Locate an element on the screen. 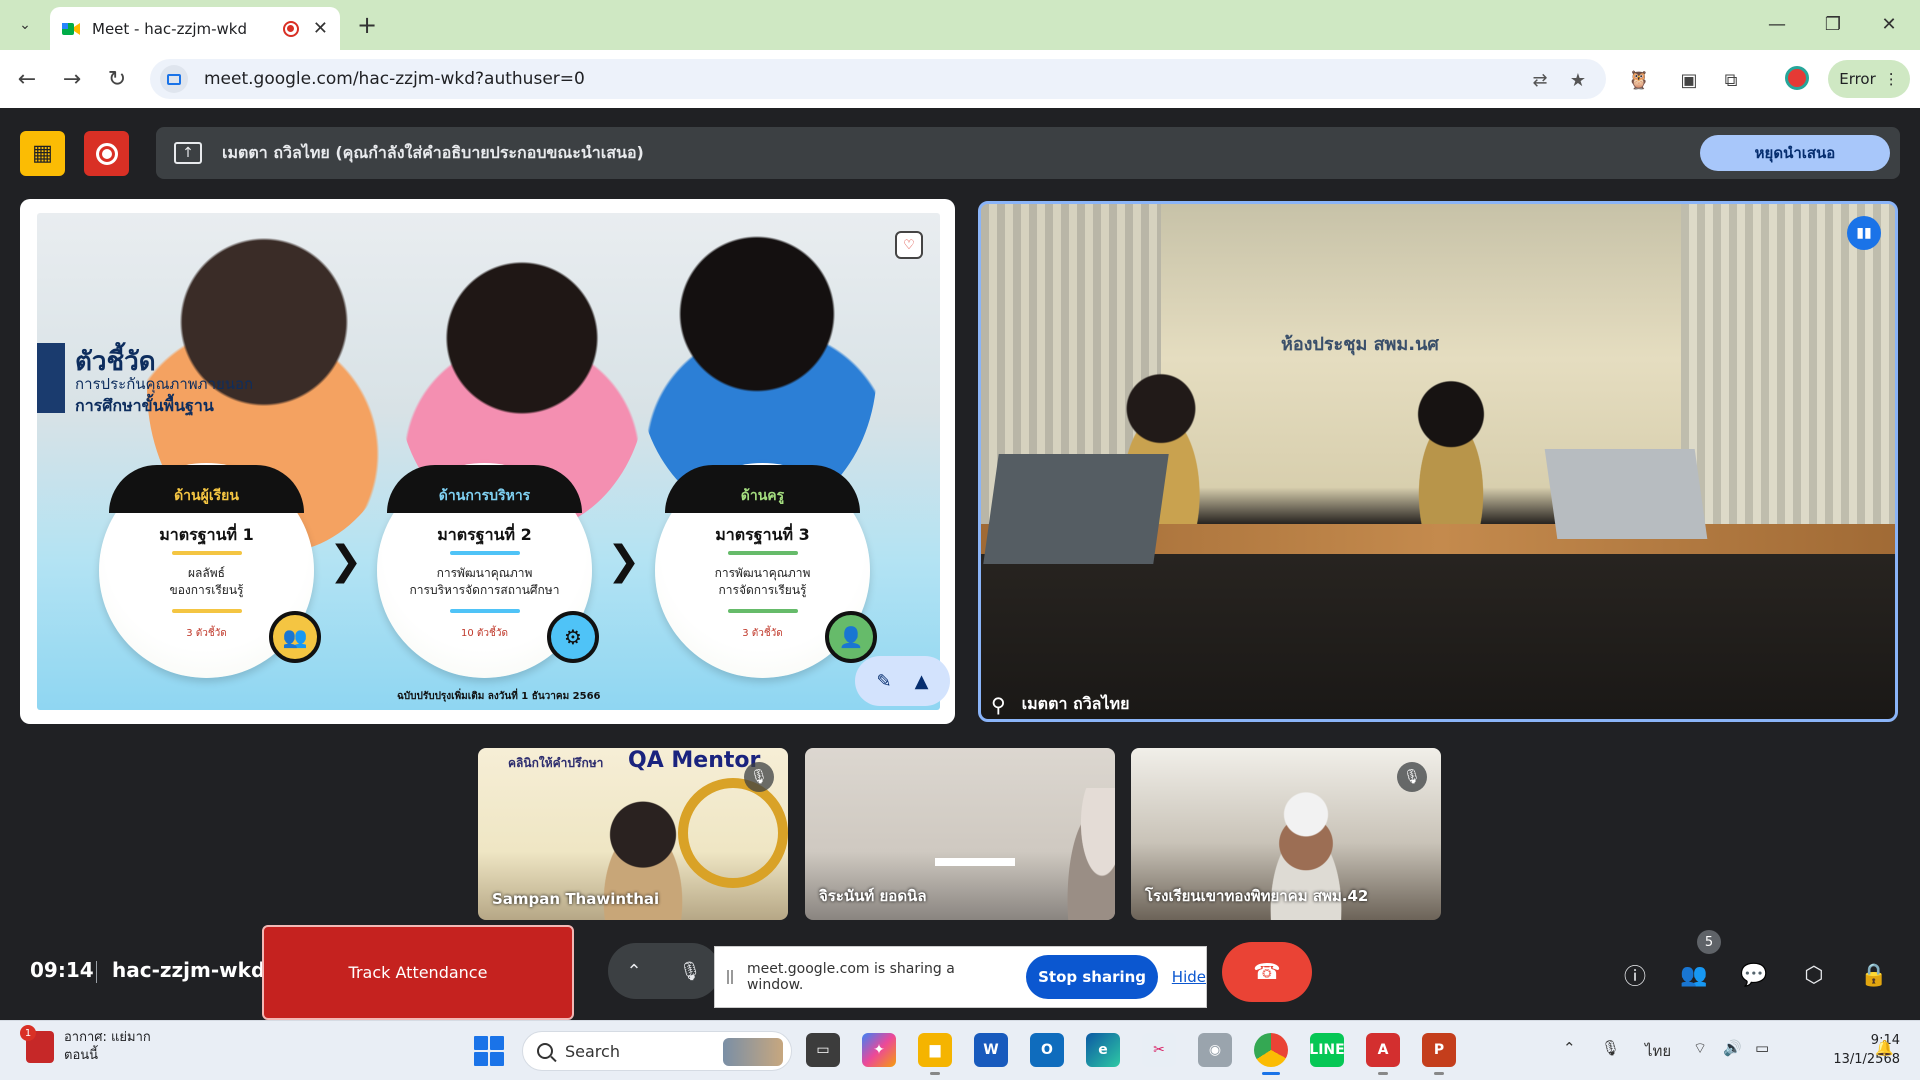  profile-error-label: Error is located at coordinates (1857, 79).